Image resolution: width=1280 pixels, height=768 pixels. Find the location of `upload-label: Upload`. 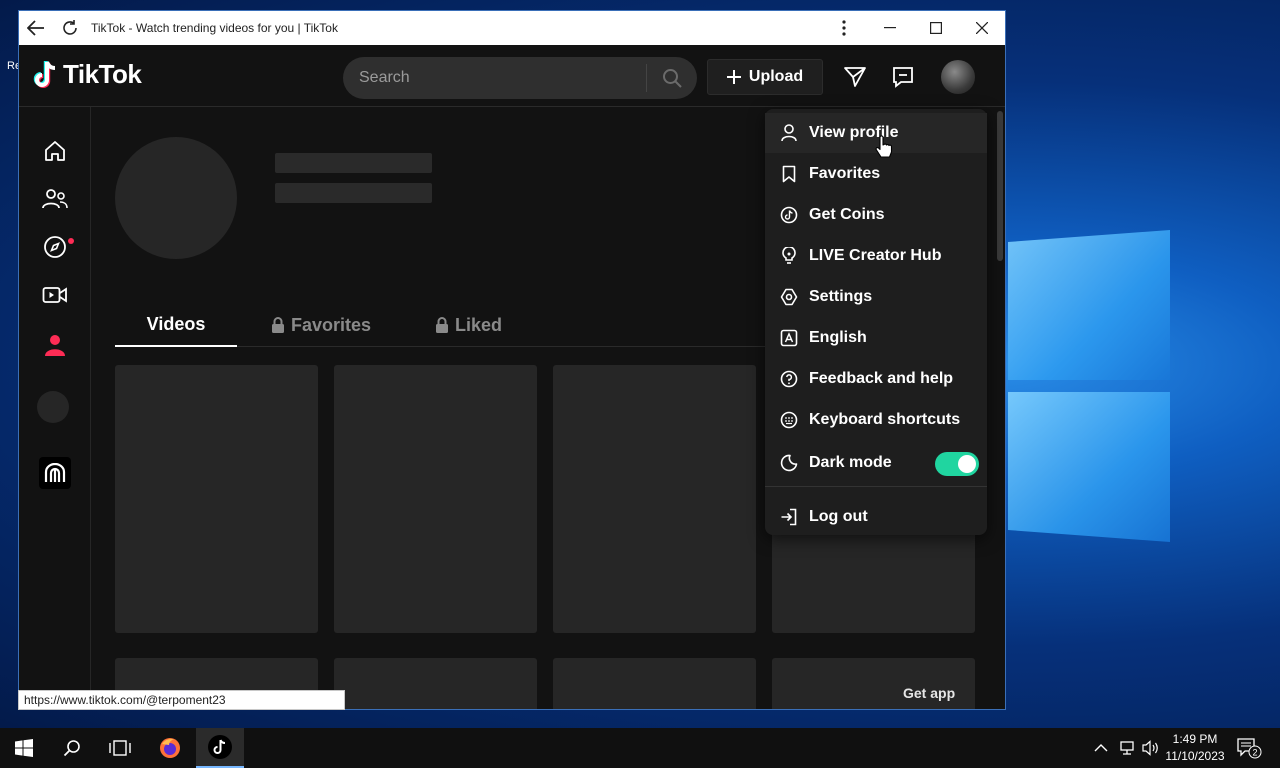

upload-label: Upload is located at coordinates (776, 76).